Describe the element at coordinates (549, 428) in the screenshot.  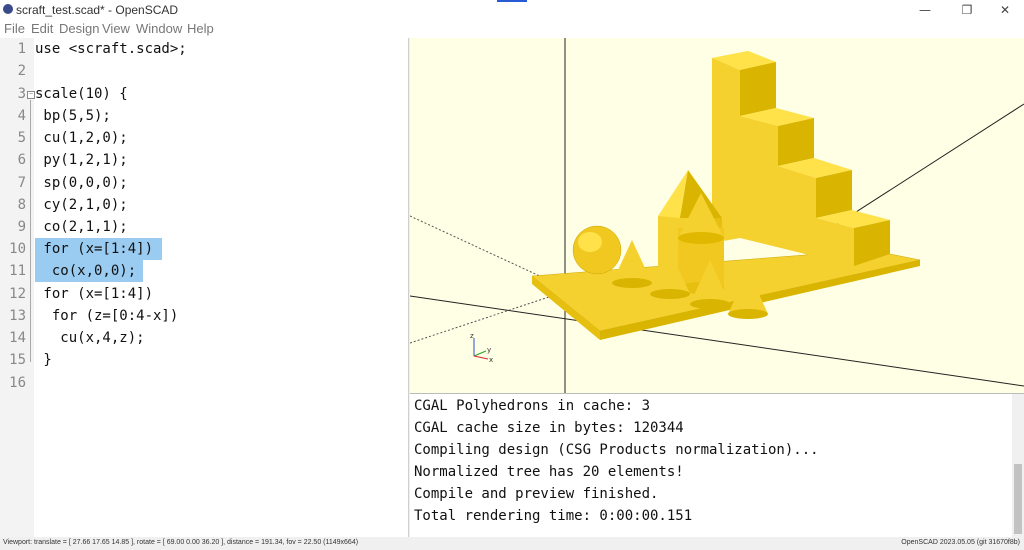
I see `console-line: CGAL cache size in bytes: 120344` at that location.